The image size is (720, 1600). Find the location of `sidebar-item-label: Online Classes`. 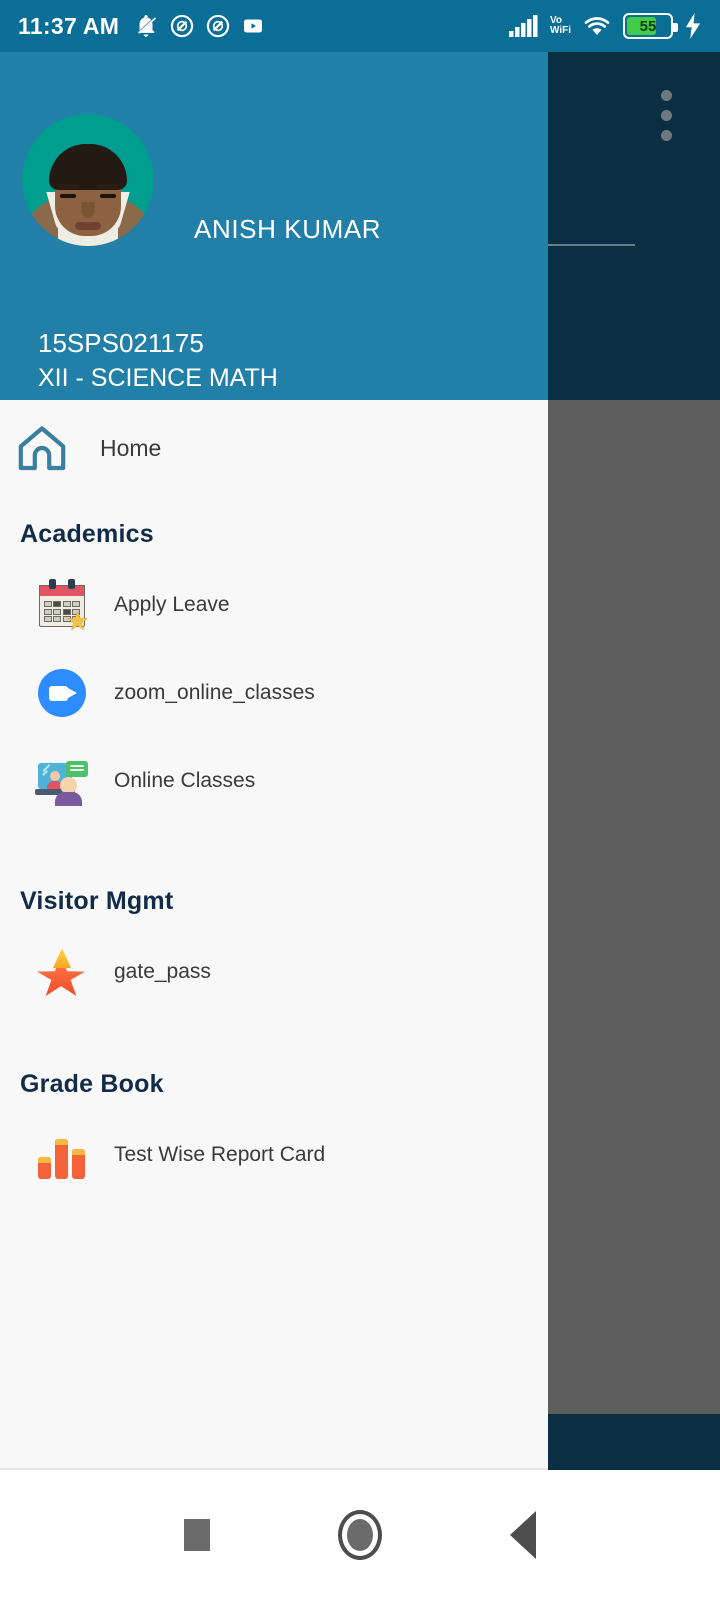

sidebar-item-label: Online Classes is located at coordinates (185, 780).